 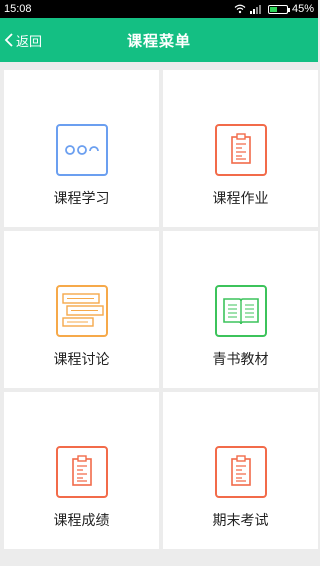 What do you see at coordinates (302, 9) in the screenshot?
I see `battery-percent: 45%` at bounding box center [302, 9].